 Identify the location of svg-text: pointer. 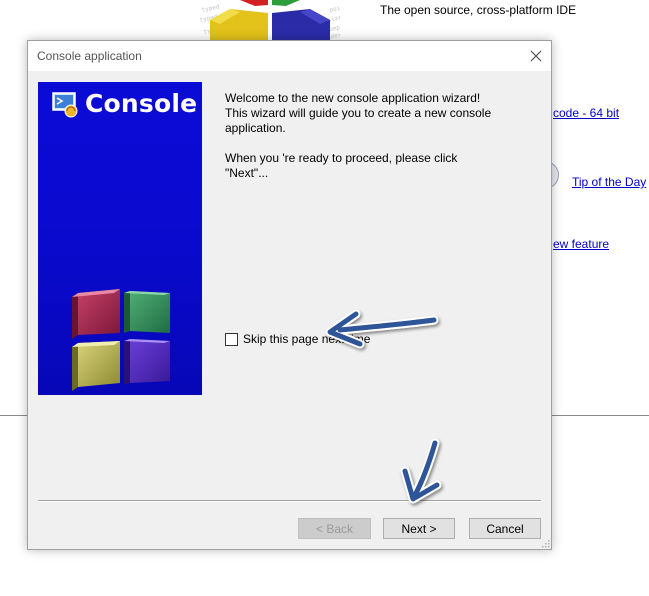
(334, 8).